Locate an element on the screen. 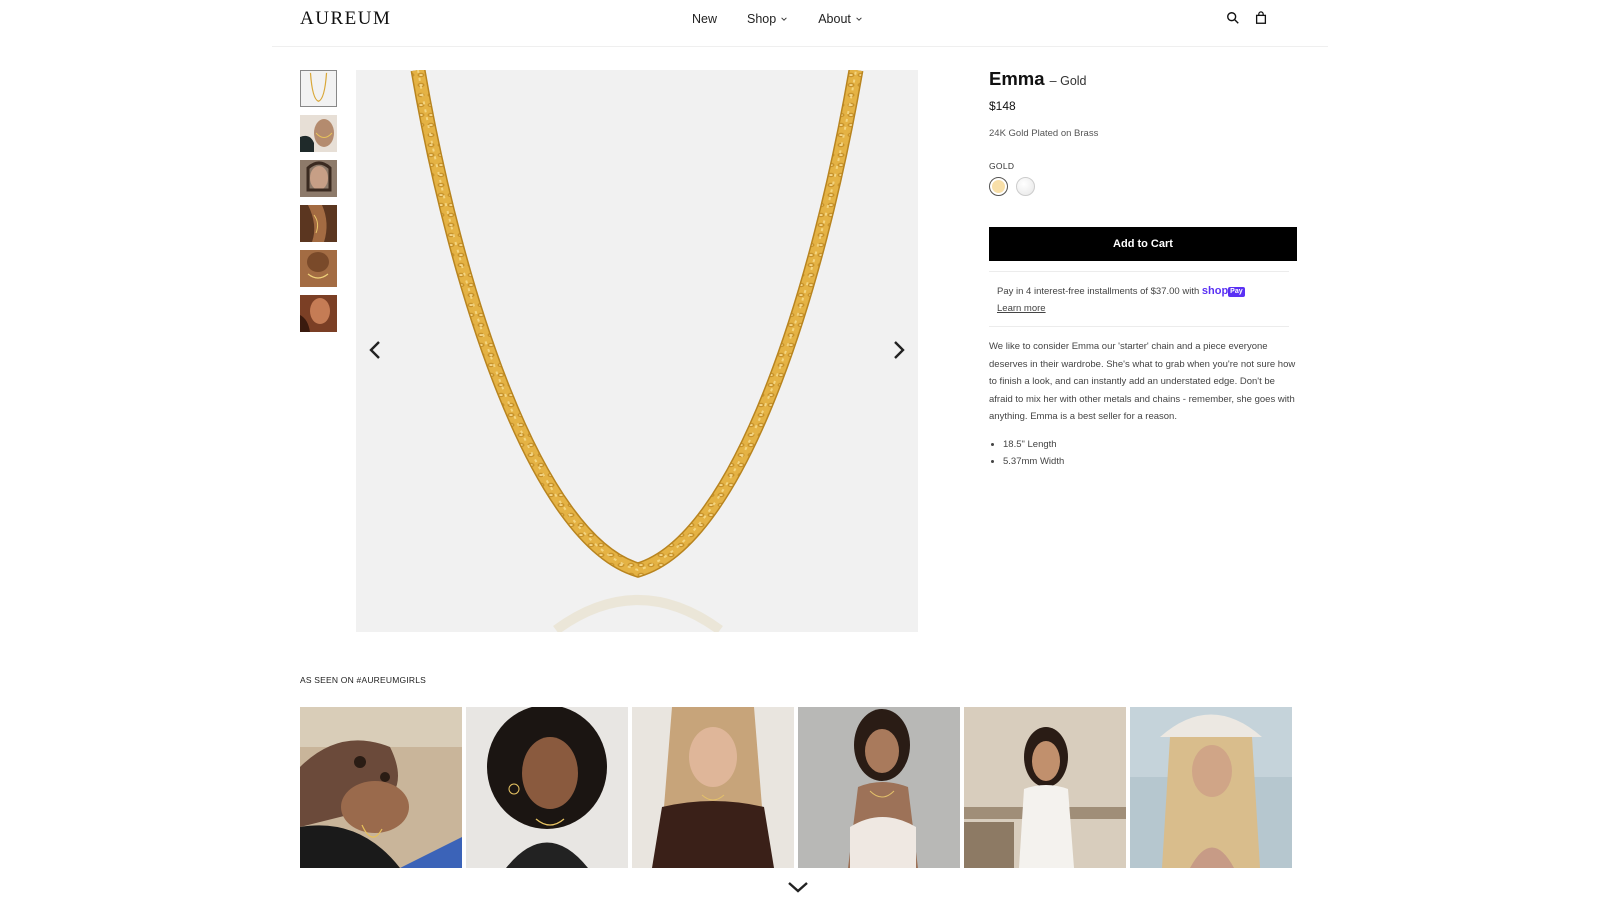 This screenshot has width=1600, height=900. social-photo-beach-hat-blonde is located at coordinates (1211, 787).